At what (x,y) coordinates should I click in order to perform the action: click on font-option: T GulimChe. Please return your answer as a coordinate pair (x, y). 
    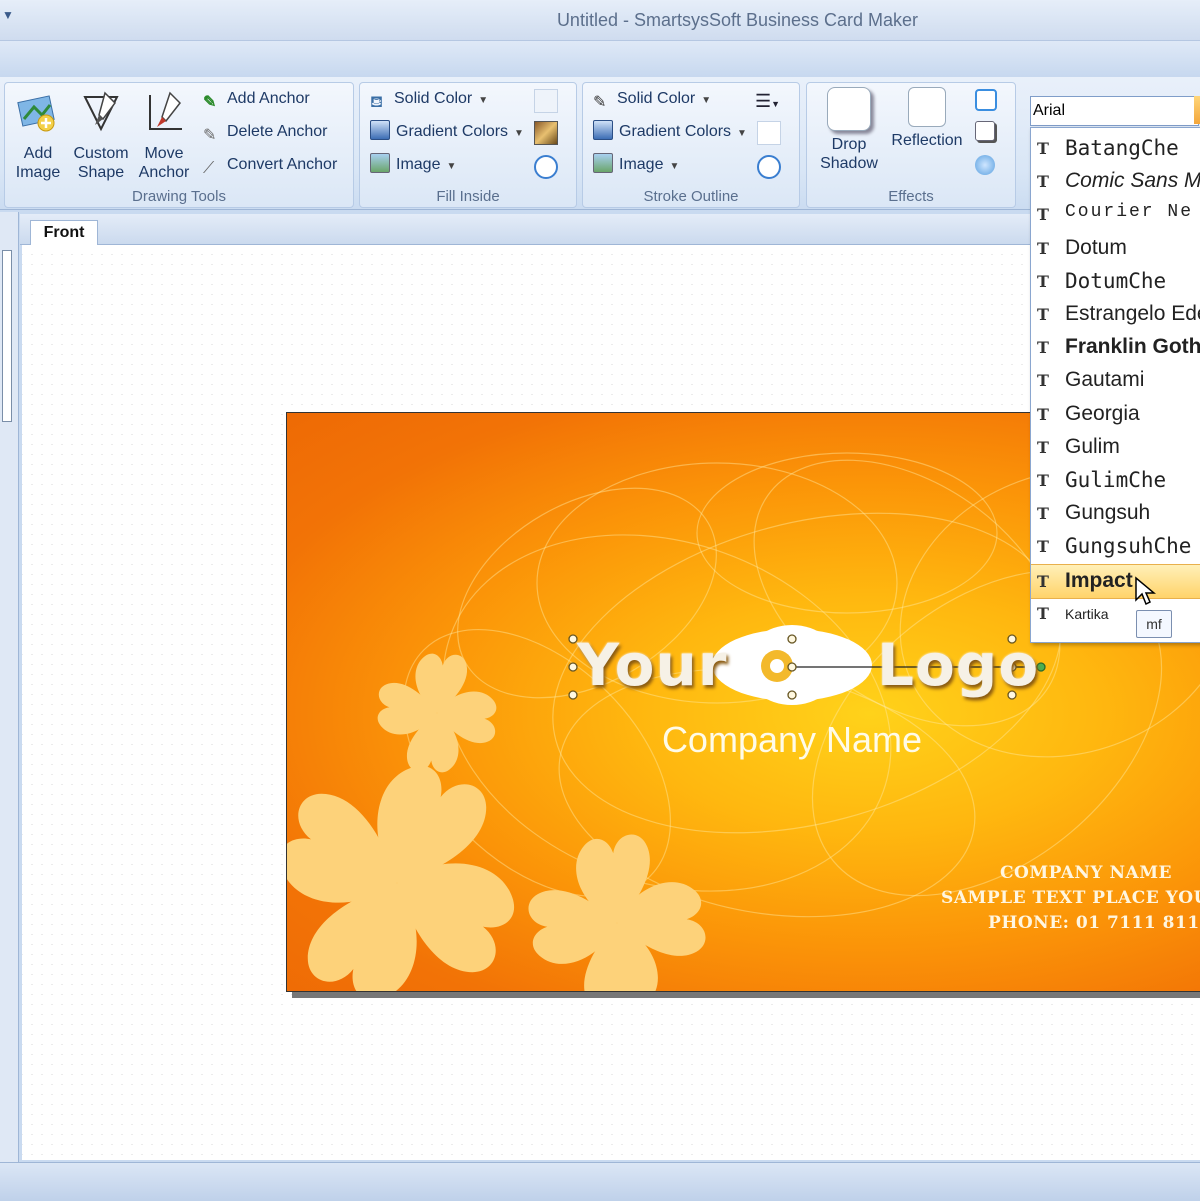
    Looking at the image, I should click on (1115, 480).